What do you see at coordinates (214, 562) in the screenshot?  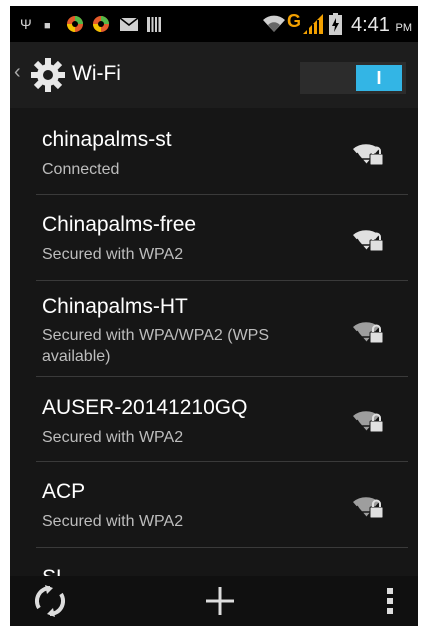 I see `network-item: SL` at bounding box center [214, 562].